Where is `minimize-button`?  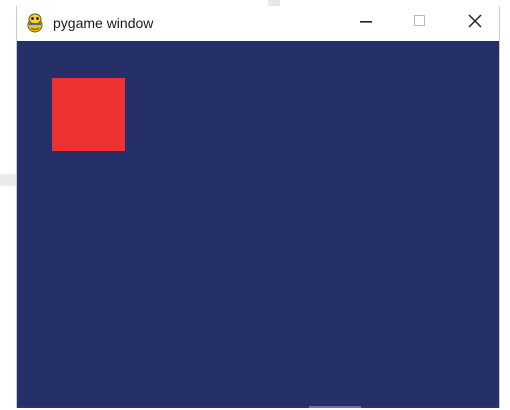 minimize-button is located at coordinates (366, 23).